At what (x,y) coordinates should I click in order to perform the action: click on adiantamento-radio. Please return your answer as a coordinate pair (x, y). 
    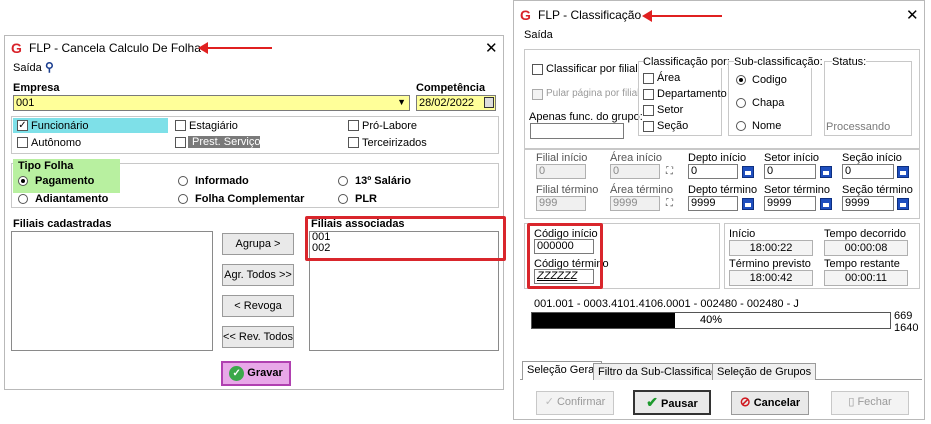
    Looking at the image, I should click on (23, 199).